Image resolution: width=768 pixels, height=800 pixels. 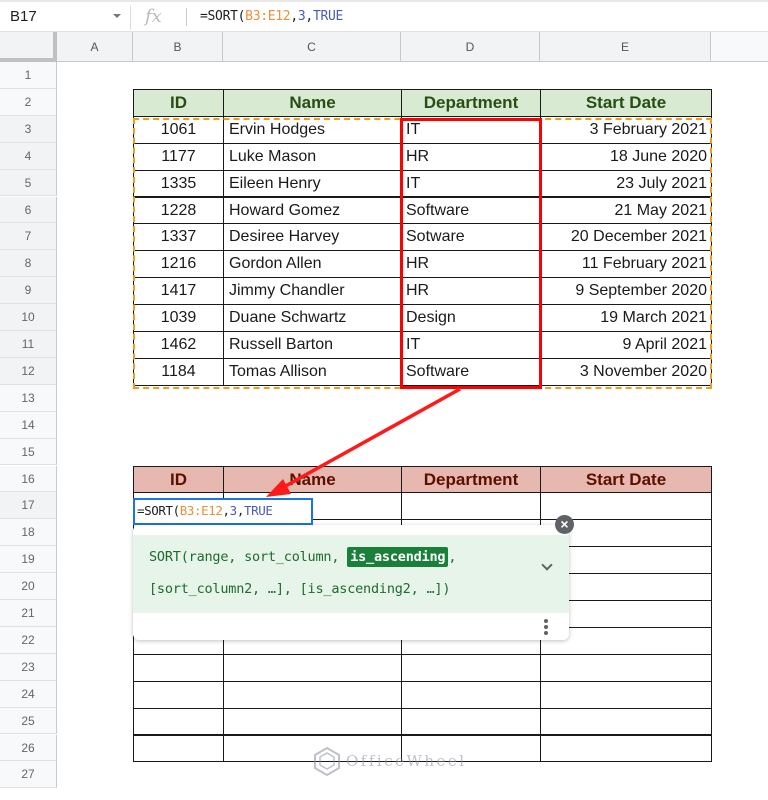 What do you see at coordinates (471, 318) in the screenshot?
I see `department-cell: Design` at bounding box center [471, 318].